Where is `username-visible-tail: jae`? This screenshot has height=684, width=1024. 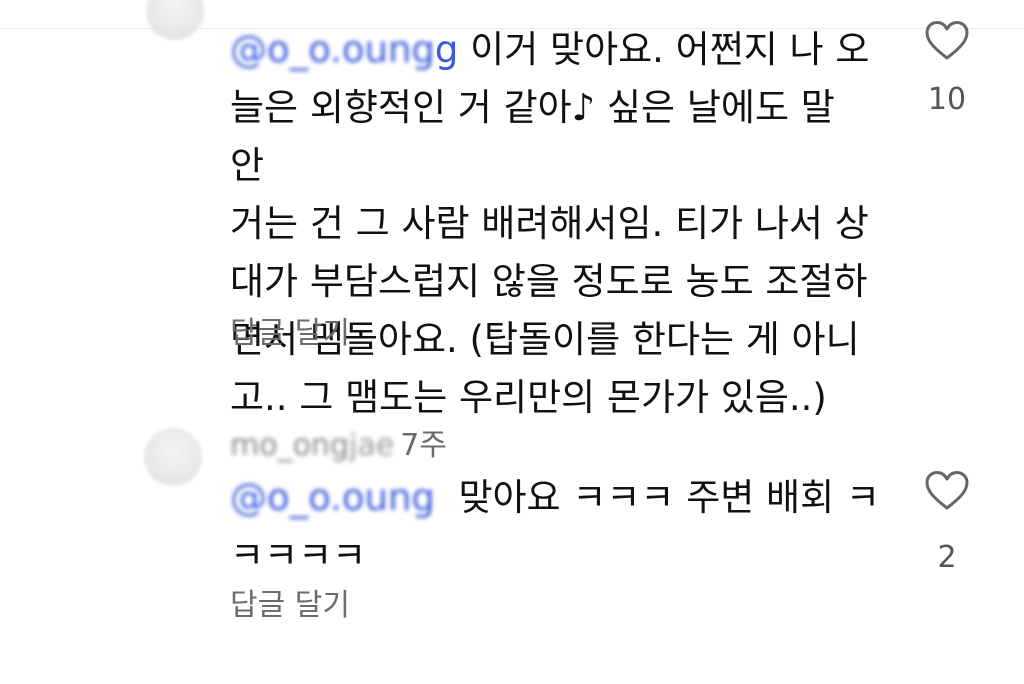 username-visible-tail: jae is located at coordinates (372, 445).